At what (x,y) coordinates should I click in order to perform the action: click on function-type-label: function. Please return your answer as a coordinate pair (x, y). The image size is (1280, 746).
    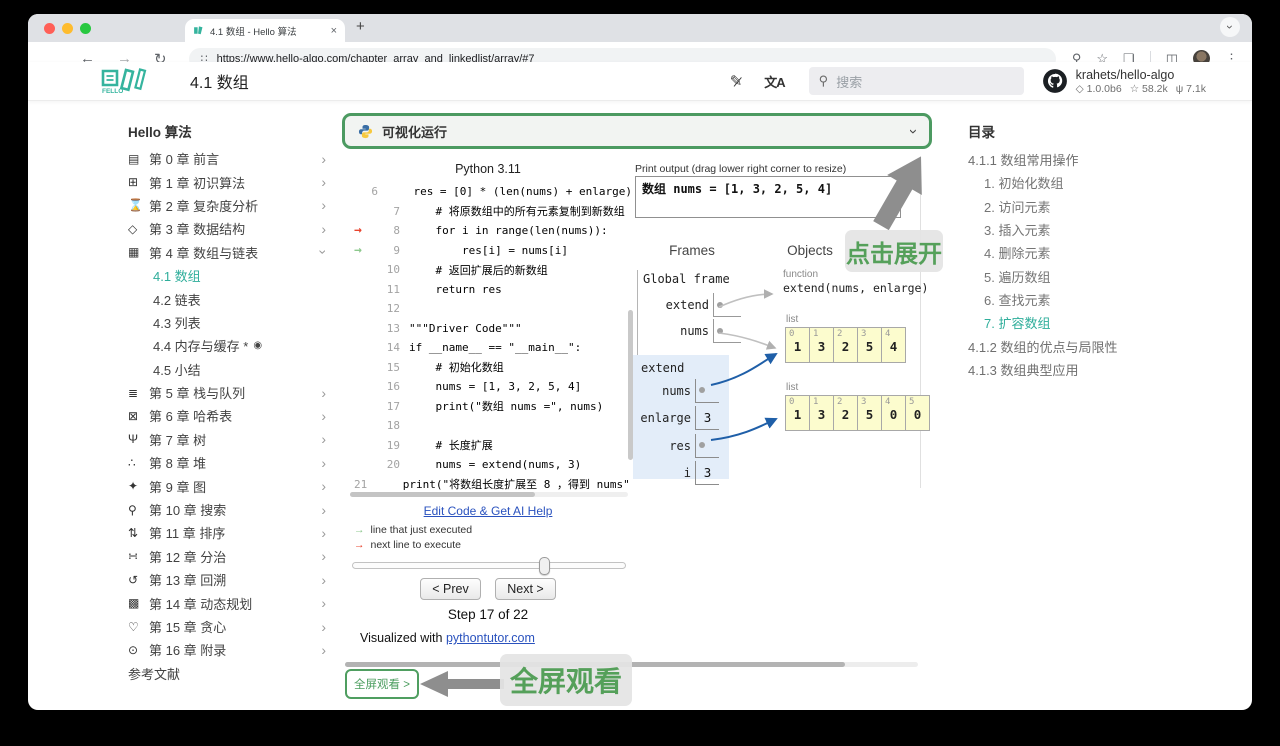
    Looking at the image, I should click on (801, 274).